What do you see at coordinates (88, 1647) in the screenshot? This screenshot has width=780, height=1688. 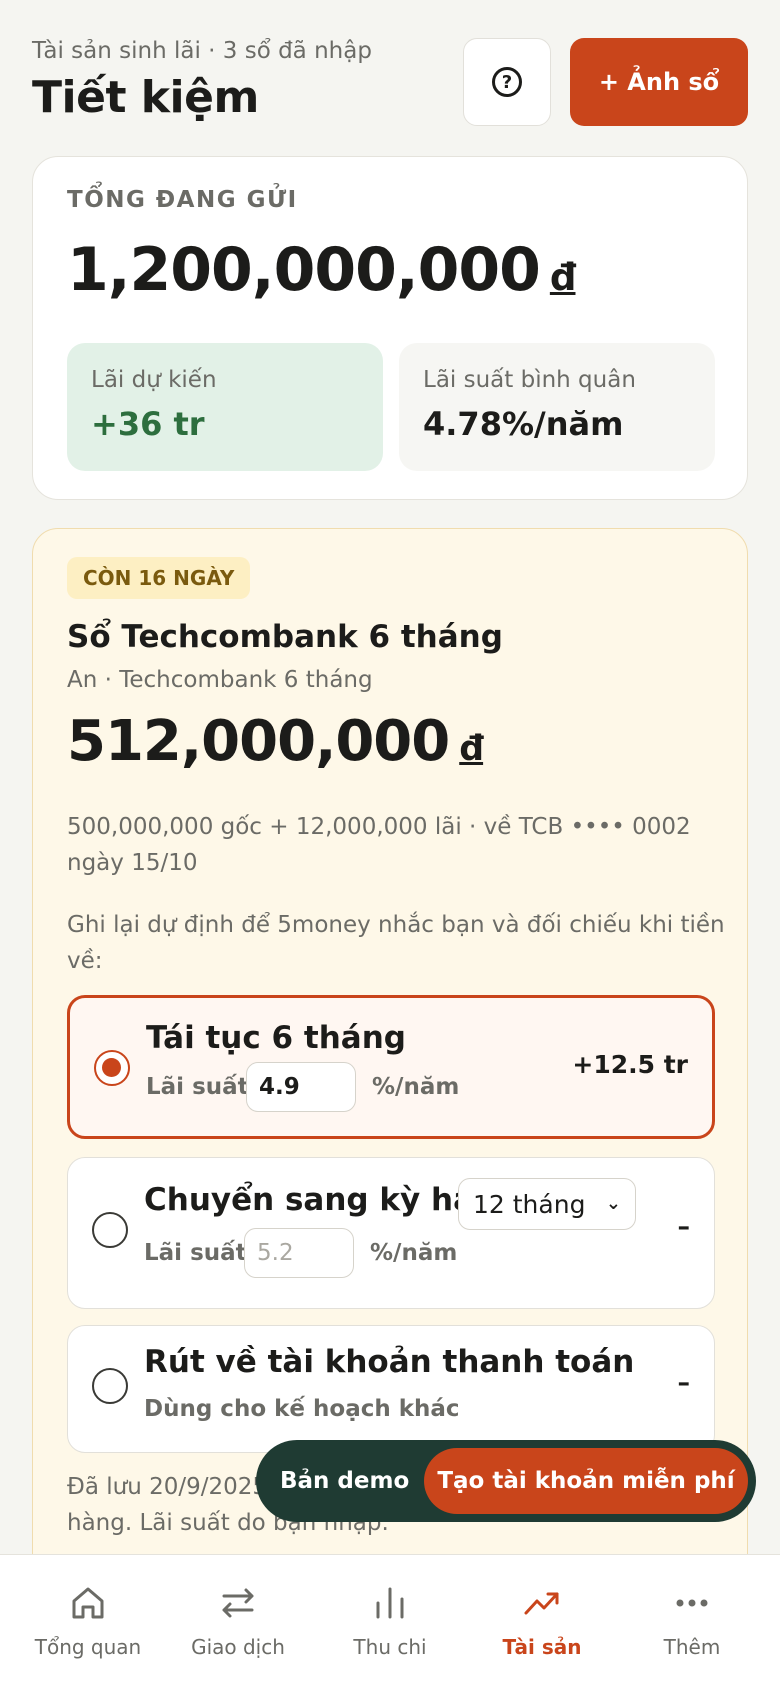 I see `nav-label: Tổng quan` at bounding box center [88, 1647].